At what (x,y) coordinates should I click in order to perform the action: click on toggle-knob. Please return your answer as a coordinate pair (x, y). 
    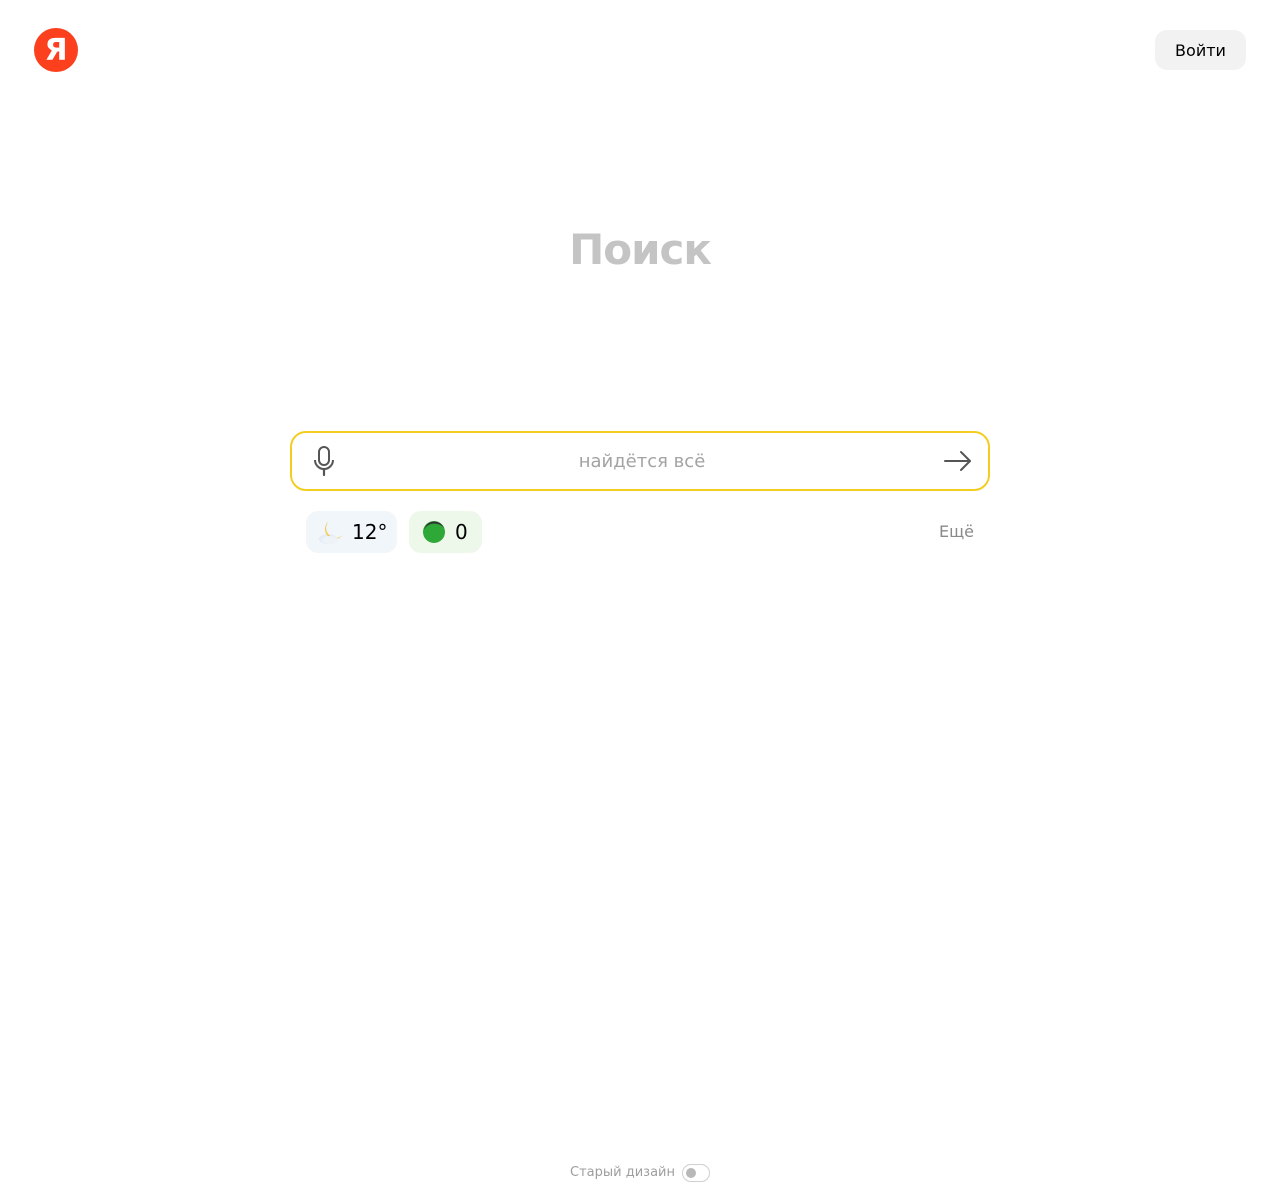
    Looking at the image, I should click on (690, 1173).